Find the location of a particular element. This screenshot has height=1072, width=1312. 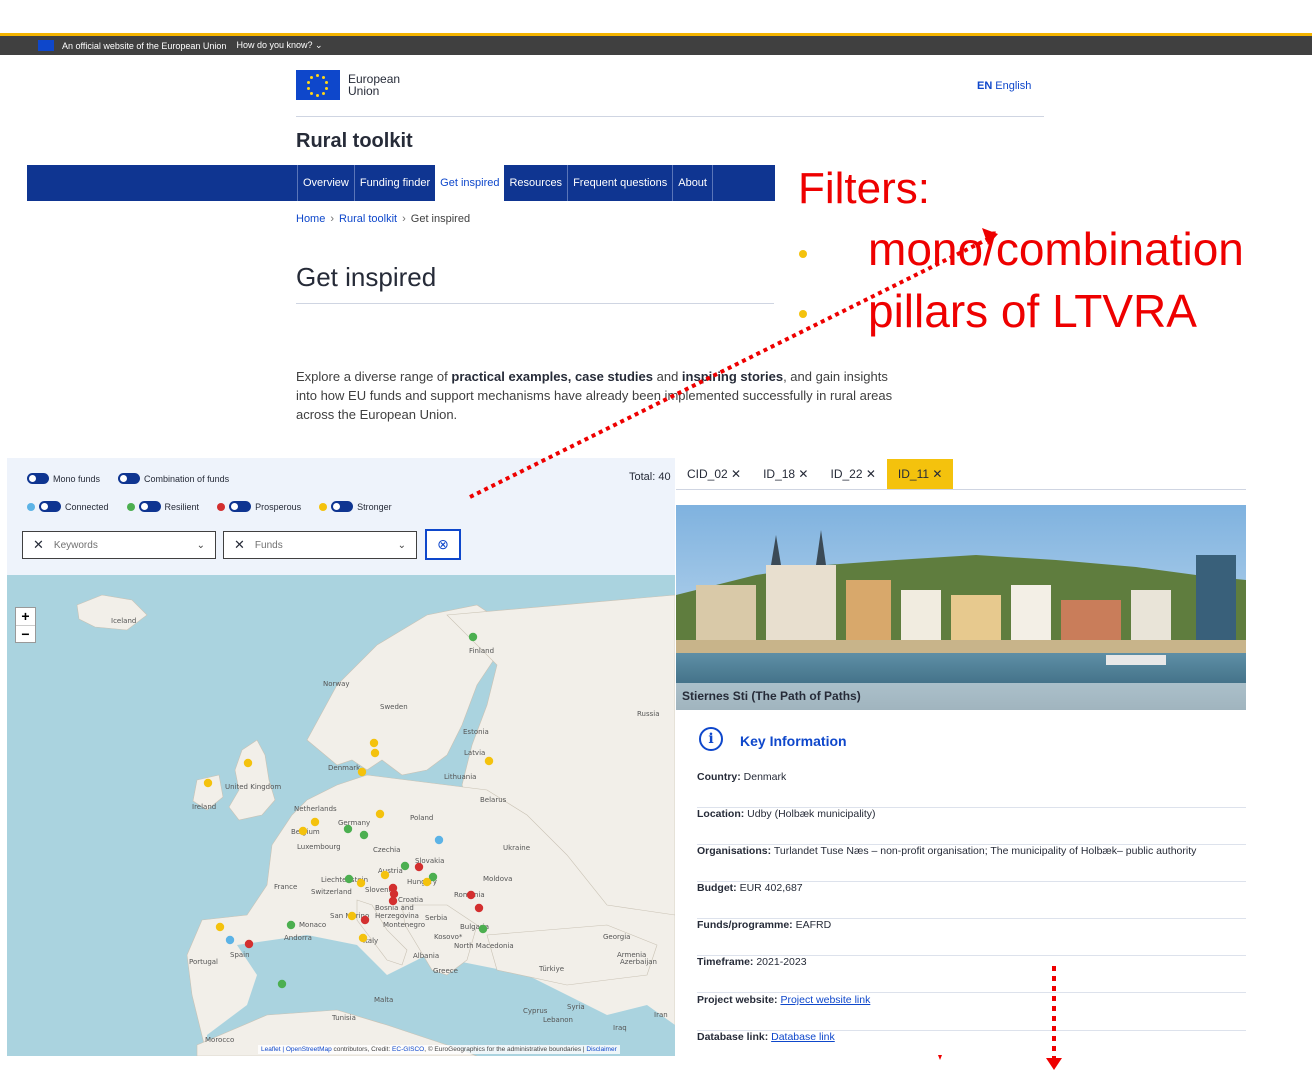

svg-text: Malta is located at coordinates (383, 1000).